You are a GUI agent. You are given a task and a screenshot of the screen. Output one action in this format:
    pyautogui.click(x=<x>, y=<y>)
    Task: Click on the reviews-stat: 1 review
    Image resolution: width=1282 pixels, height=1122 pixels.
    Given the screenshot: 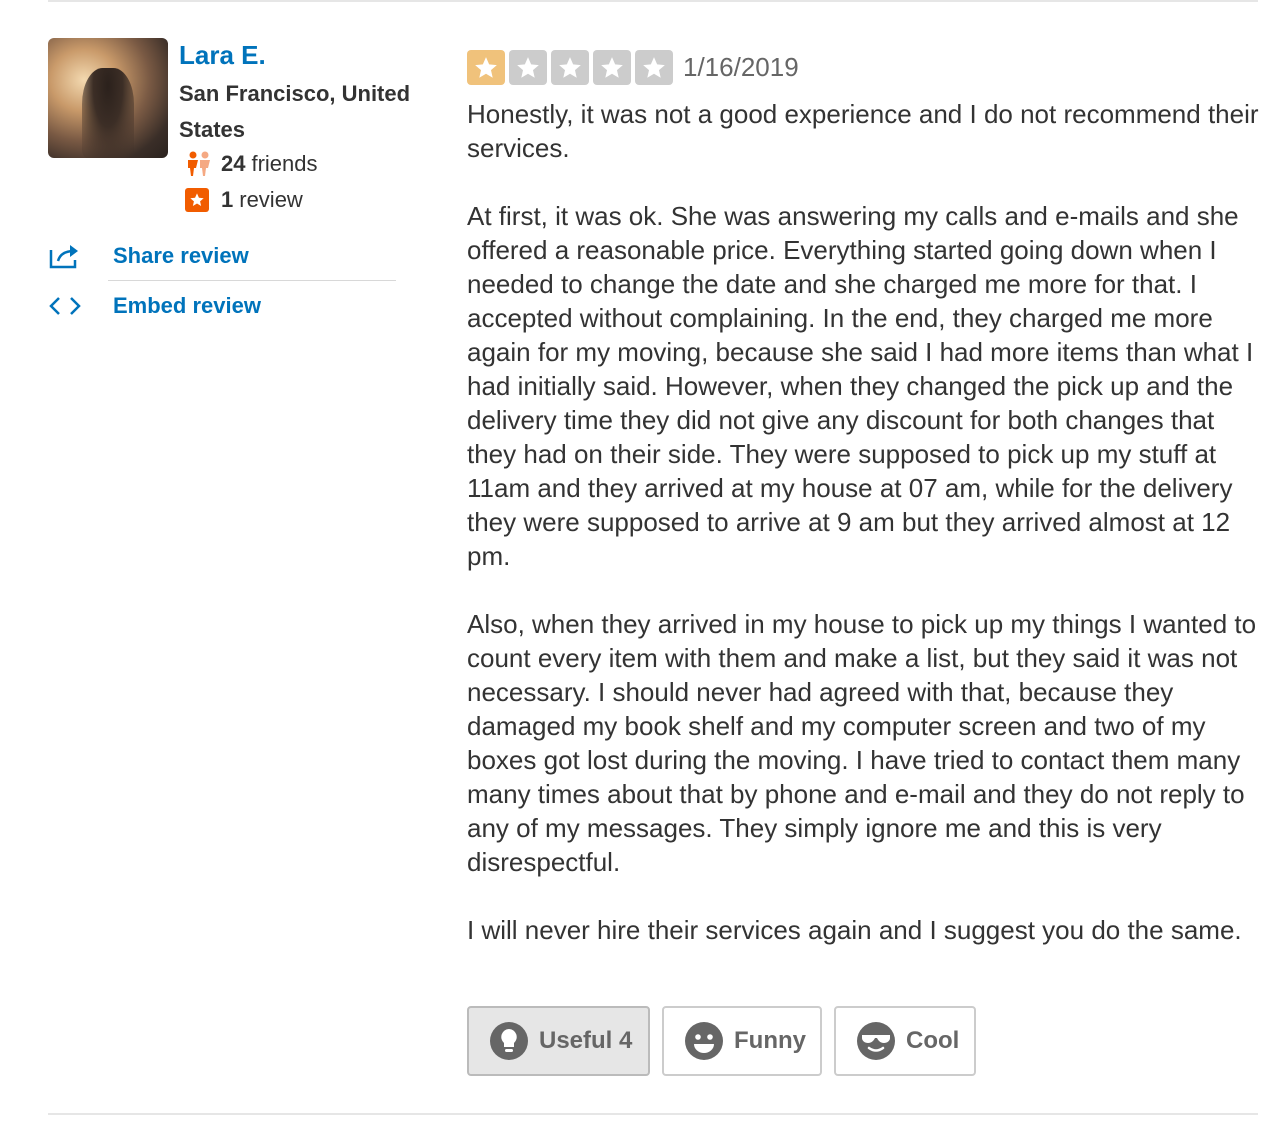 What is the action you would take?
    pyautogui.click(x=244, y=200)
    